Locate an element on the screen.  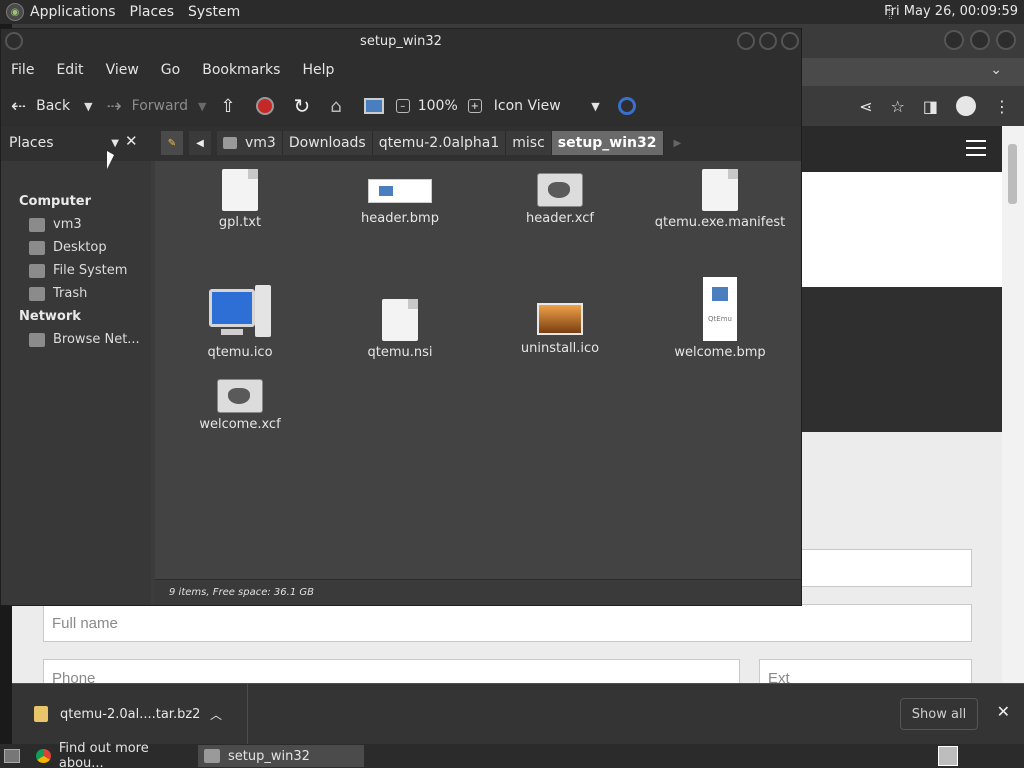
back-button: ⇠ Back is located at coordinates (40, 106).